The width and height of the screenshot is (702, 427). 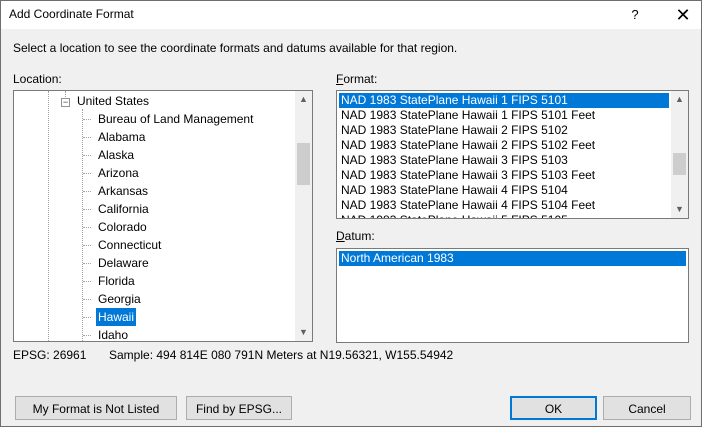 I want to click on tree-node-label: Arizona, so click(x=118, y=173).